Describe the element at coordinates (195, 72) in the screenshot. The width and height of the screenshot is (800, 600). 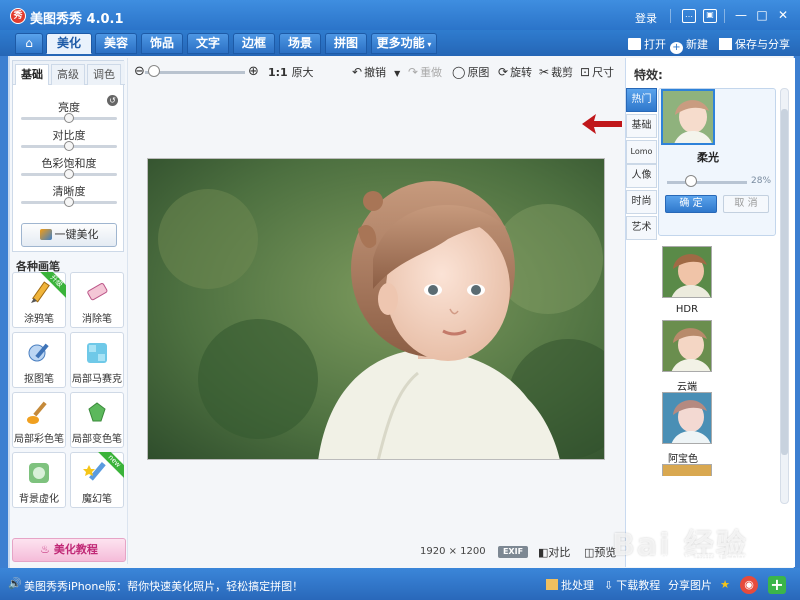
I see `zoom-slider` at that location.